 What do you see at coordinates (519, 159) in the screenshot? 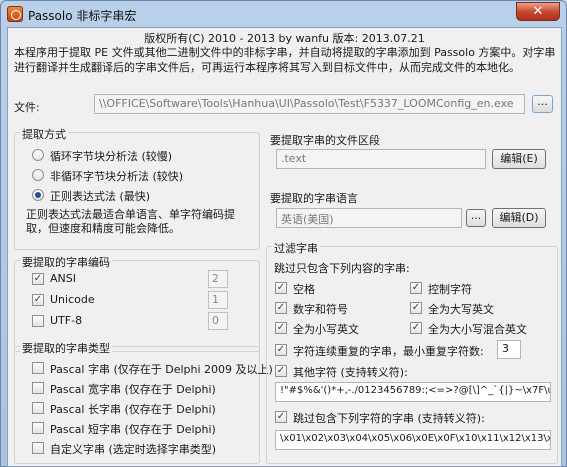
I see `sections-edit-button: 编辑(E)` at bounding box center [519, 159].